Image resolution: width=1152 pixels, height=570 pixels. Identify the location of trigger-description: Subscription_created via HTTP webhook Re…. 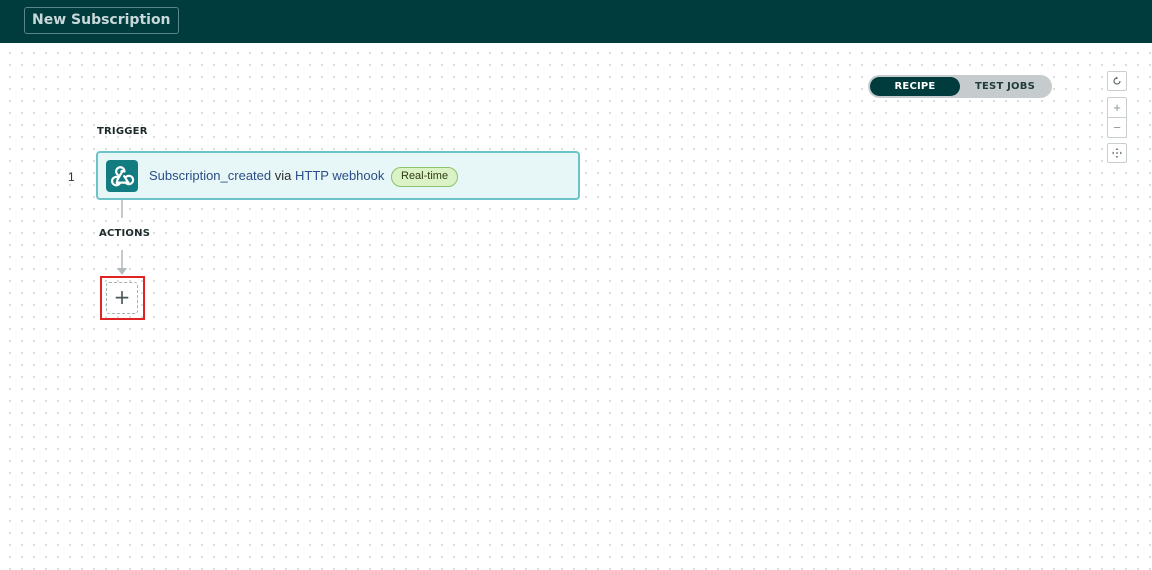
(304, 177).